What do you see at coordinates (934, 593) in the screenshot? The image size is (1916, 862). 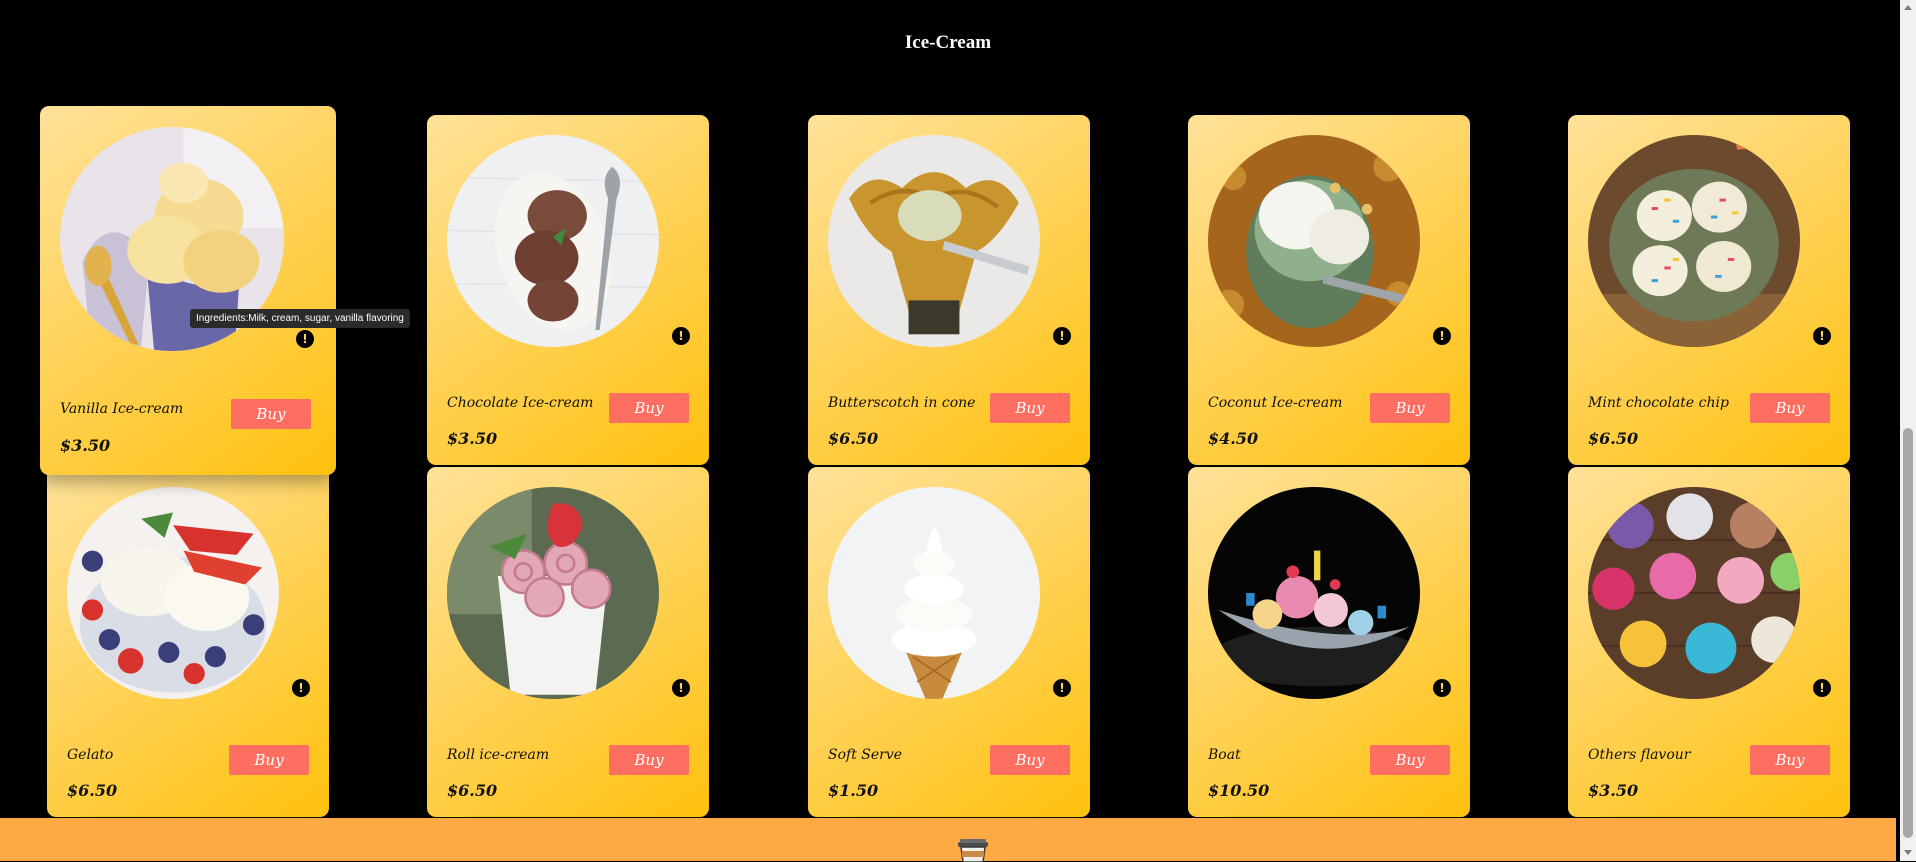 I see `soft-serve-image` at bounding box center [934, 593].